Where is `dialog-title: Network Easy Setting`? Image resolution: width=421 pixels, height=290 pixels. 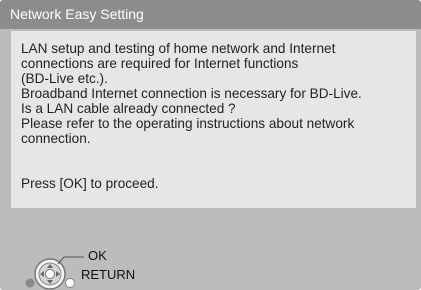 dialog-title: Network Easy Setting is located at coordinates (77, 14).